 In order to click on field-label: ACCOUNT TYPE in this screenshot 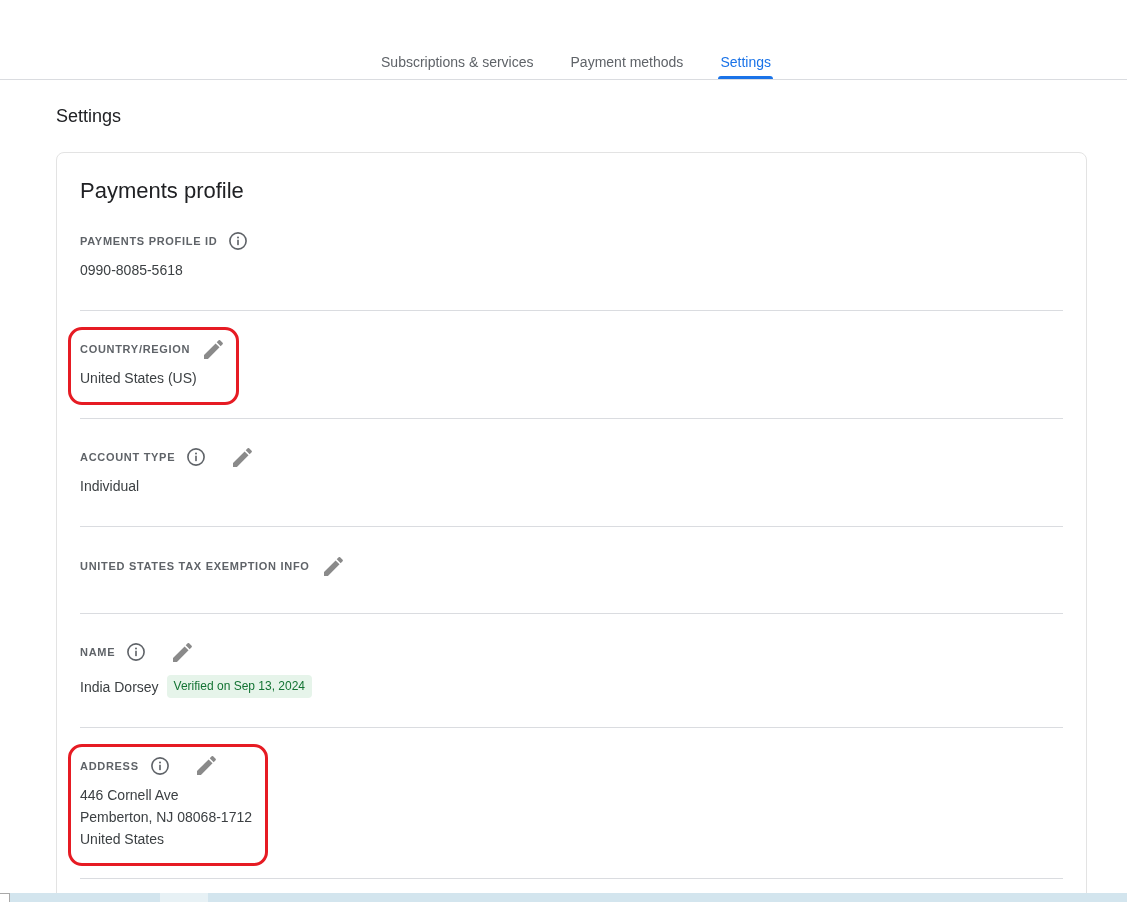, I will do `click(128, 457)`.